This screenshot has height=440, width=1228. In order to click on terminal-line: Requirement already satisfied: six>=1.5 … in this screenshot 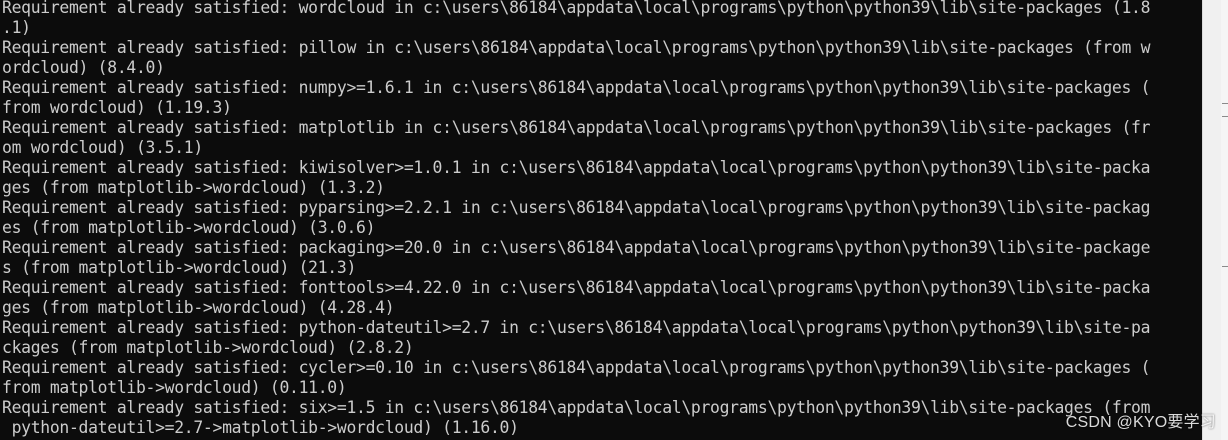, I will do `click(576, 407)`.